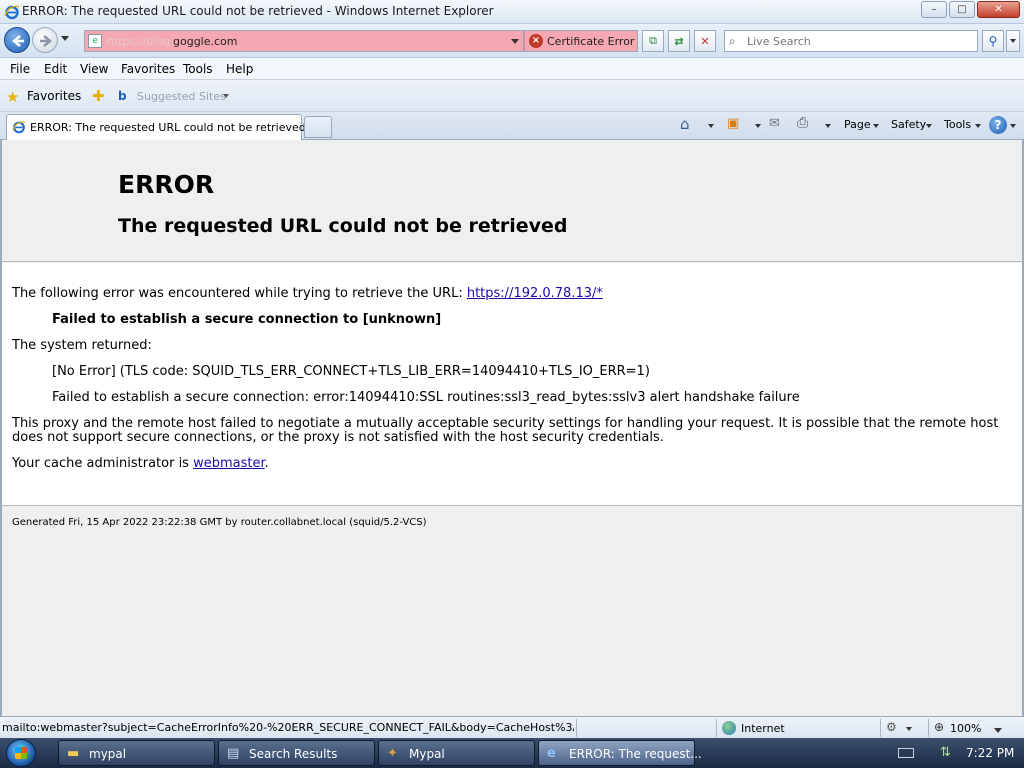 This screenshot has width=1024, height=768. Describe the element at coordinates (239, 69) in the screenshot. I see `menu-help: Help` at that location.